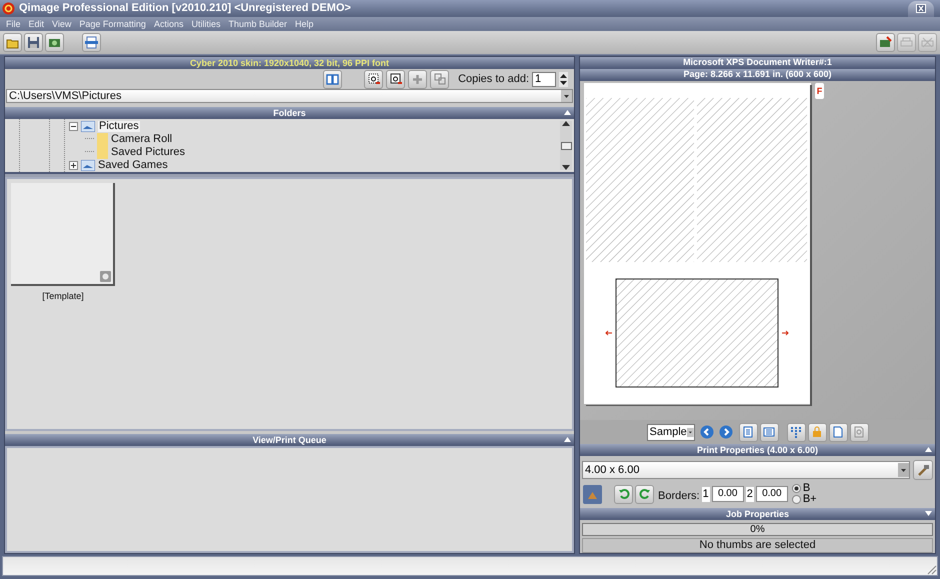 The width and height of the screenshot is (940, 579). I want to click on grid-icon, so click(796, 432).